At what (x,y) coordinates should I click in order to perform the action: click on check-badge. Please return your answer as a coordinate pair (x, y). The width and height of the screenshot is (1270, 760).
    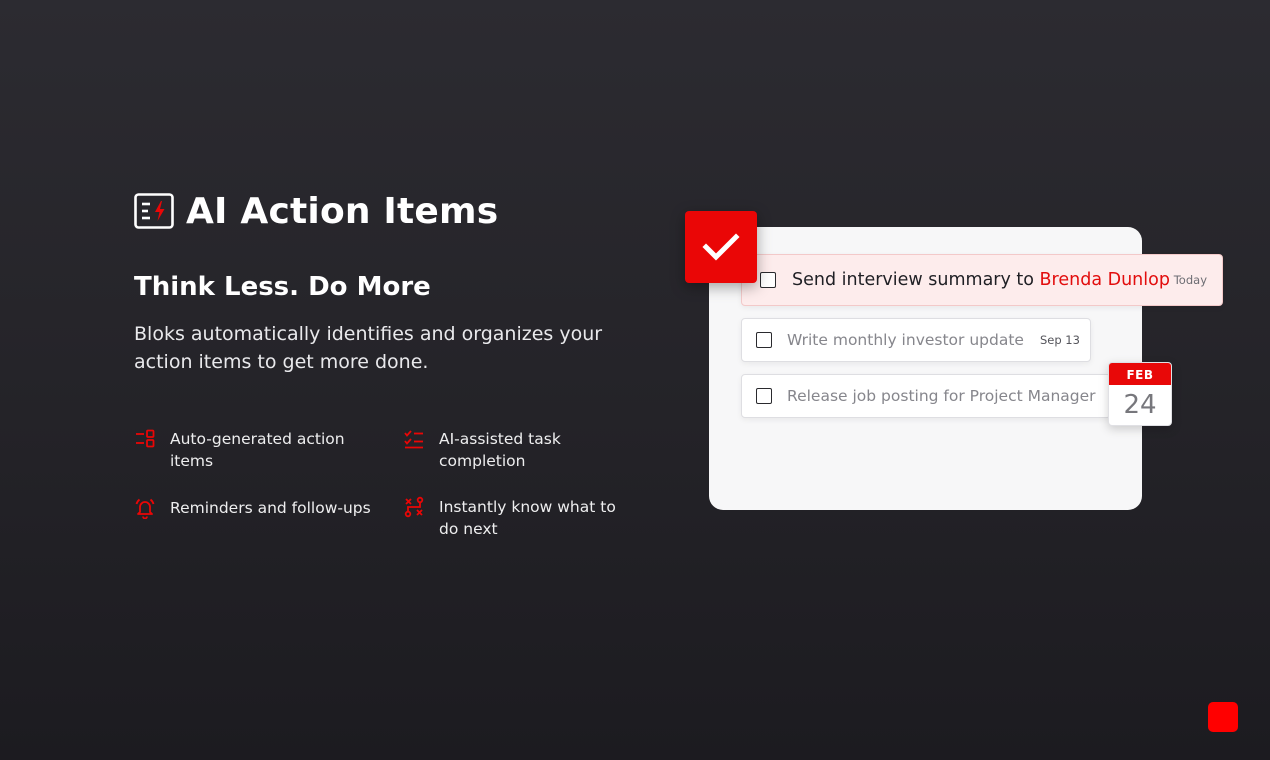
    Looking at the image, I should click on (721, 247).